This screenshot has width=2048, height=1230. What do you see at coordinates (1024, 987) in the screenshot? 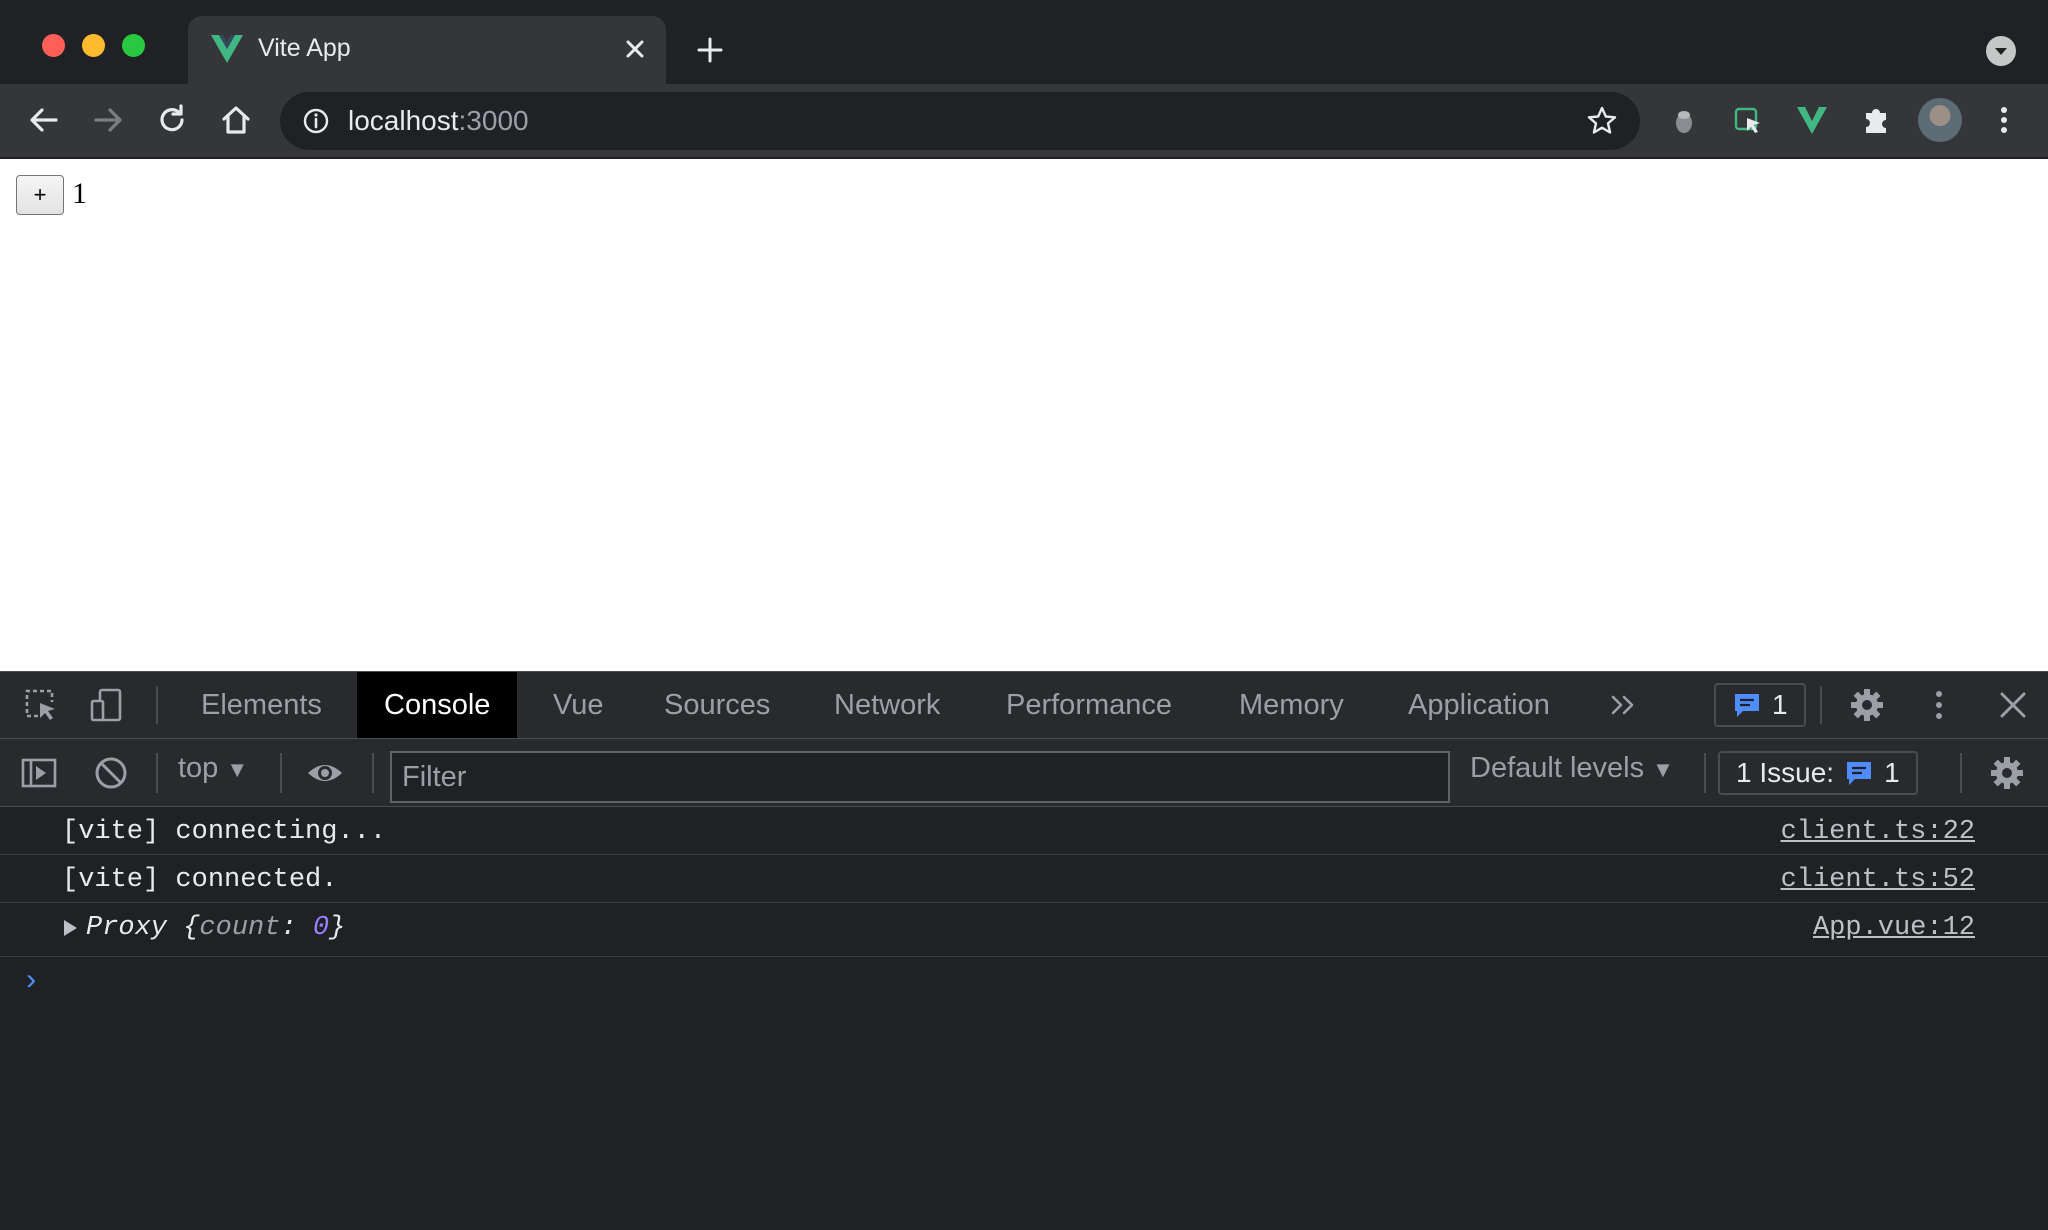
I see `console-prompt-row: ›` at bounding box center [1024, 987].